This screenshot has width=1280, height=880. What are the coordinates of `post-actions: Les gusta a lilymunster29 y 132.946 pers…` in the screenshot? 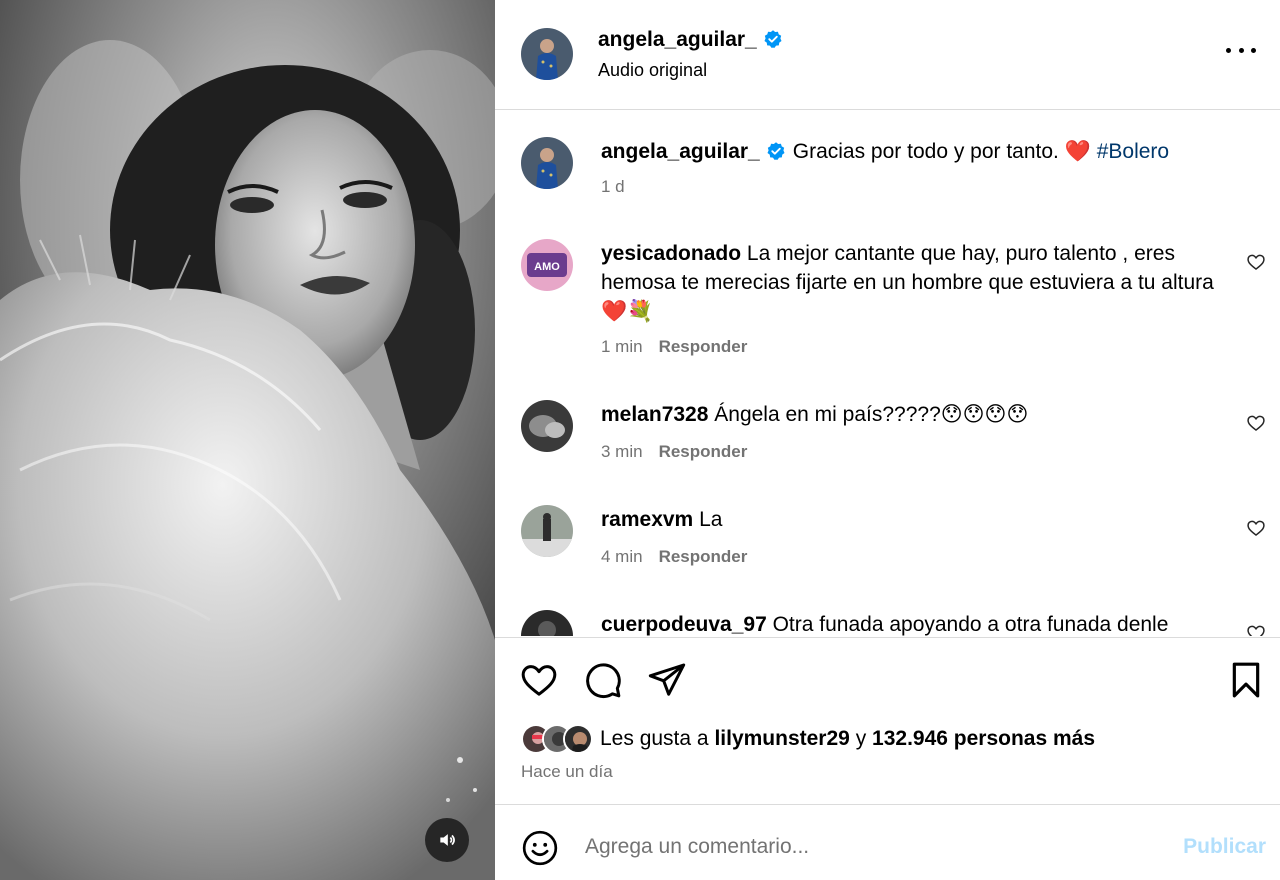 It's located at (887, 720).